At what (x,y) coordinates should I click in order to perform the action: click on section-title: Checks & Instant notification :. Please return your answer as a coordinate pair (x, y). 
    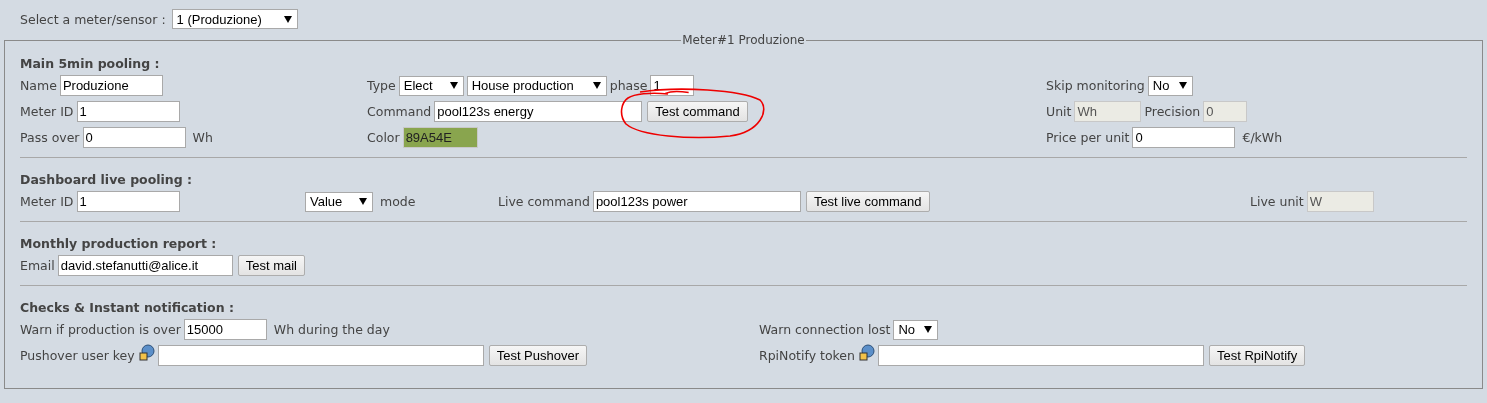
    Looking at the image, I should click on (127, 308).